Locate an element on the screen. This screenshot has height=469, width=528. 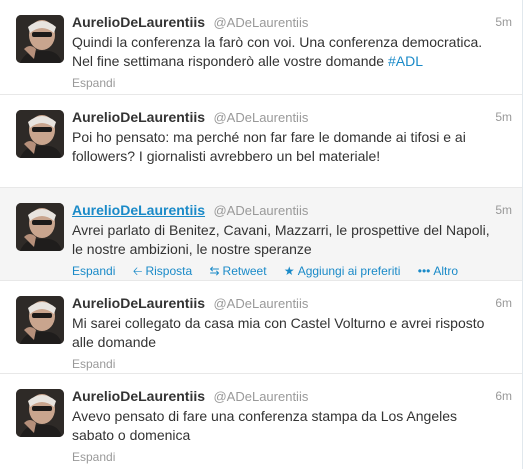
reply-button: 🡠 Risposta is located at coordinates (162, 271).